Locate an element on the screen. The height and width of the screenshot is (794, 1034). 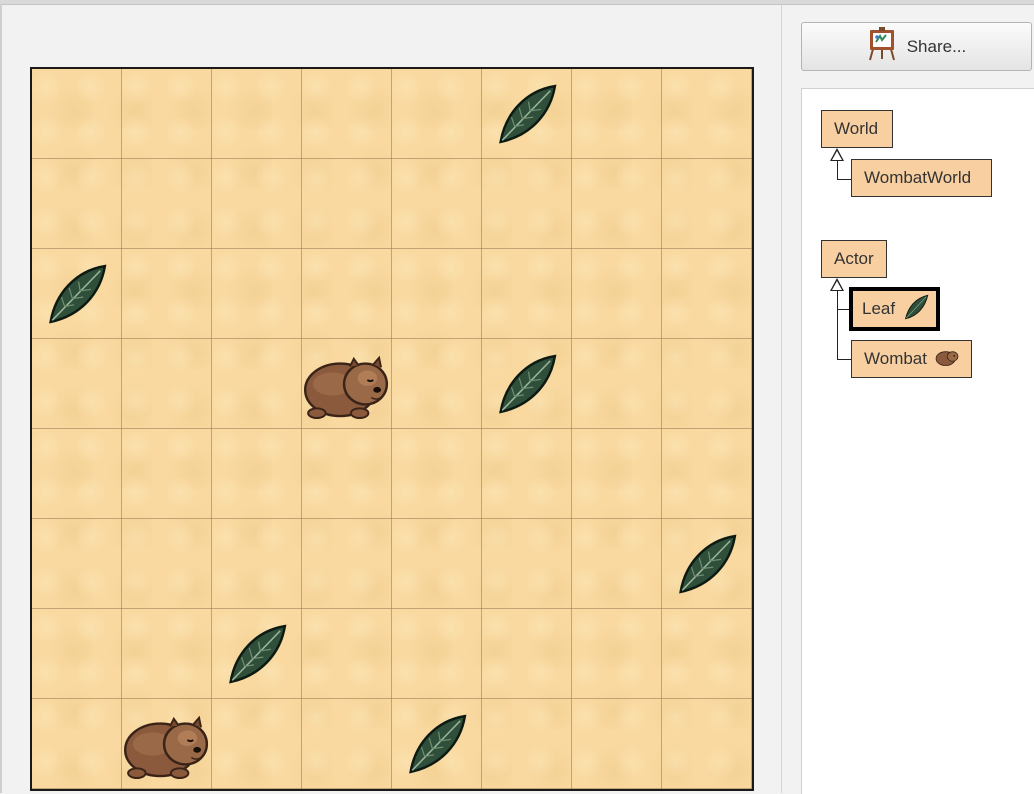
class-actor-label: Actor is located at coordinates (854, 258).